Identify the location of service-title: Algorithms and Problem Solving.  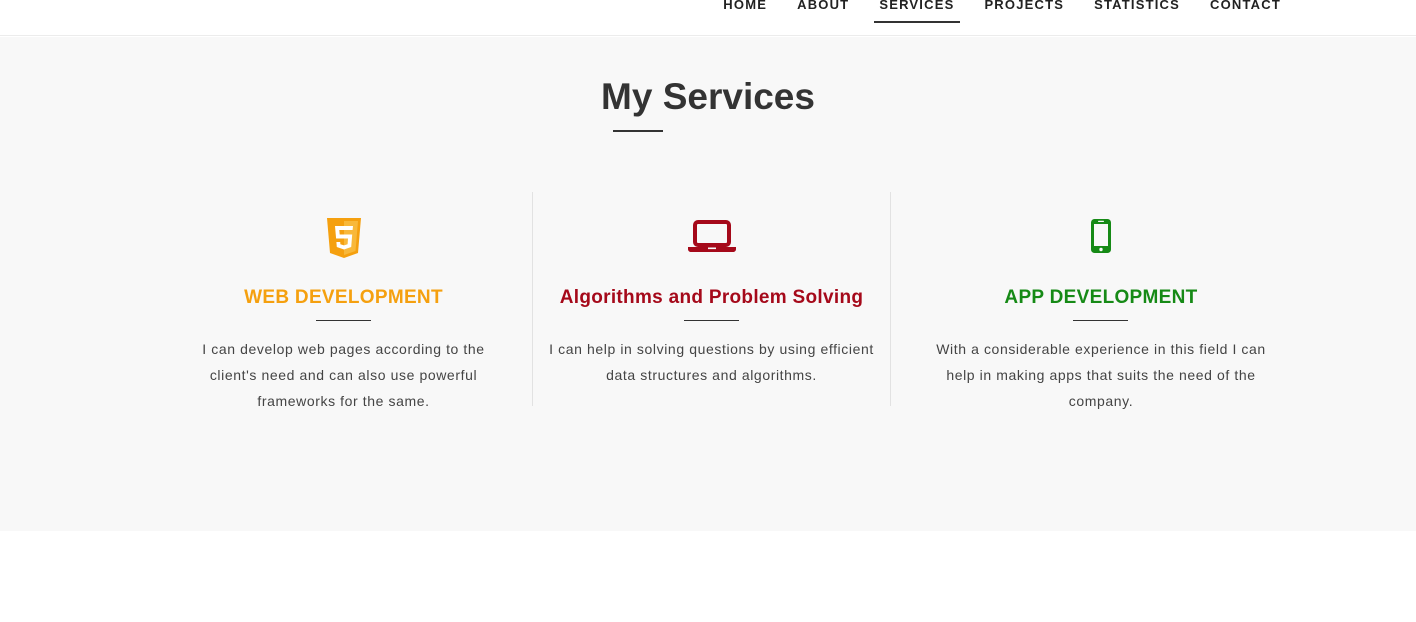
(711, 297).